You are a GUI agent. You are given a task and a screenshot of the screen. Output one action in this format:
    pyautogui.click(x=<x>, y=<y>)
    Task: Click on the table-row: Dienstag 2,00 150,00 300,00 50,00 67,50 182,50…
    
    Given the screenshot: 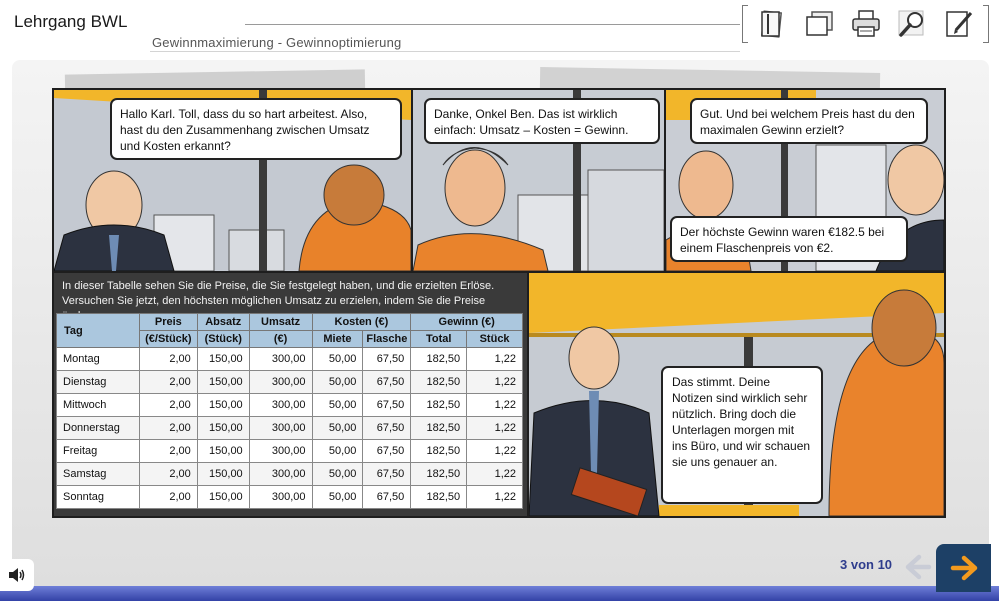 What is the action you would take?
    pyautogui.click(x=289, y=382)
    